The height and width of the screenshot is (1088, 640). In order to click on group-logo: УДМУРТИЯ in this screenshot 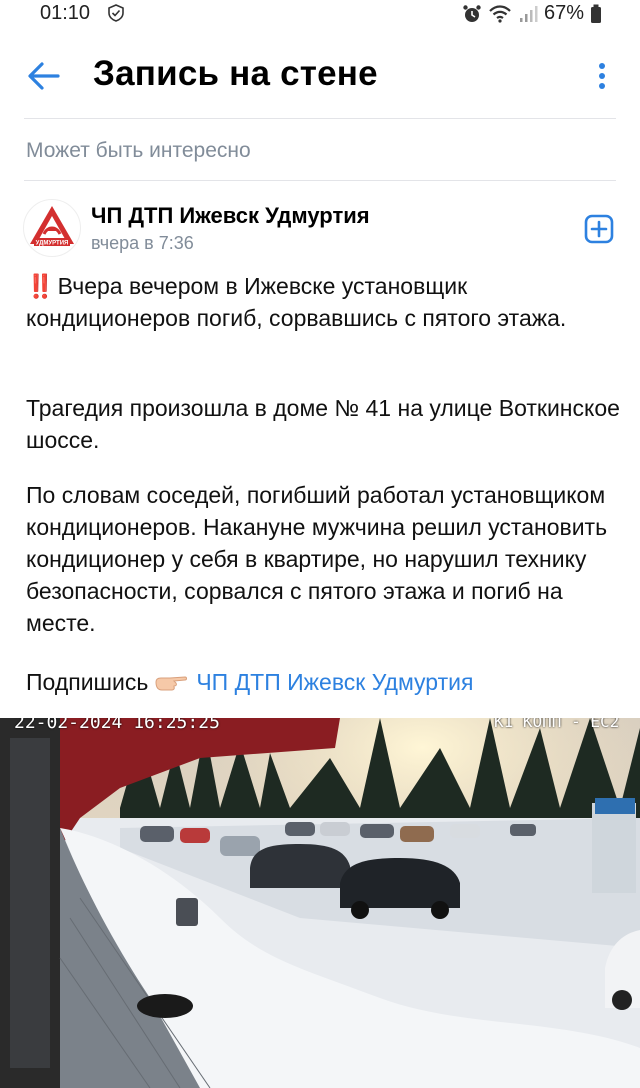, I will do `click(52, 226)`.